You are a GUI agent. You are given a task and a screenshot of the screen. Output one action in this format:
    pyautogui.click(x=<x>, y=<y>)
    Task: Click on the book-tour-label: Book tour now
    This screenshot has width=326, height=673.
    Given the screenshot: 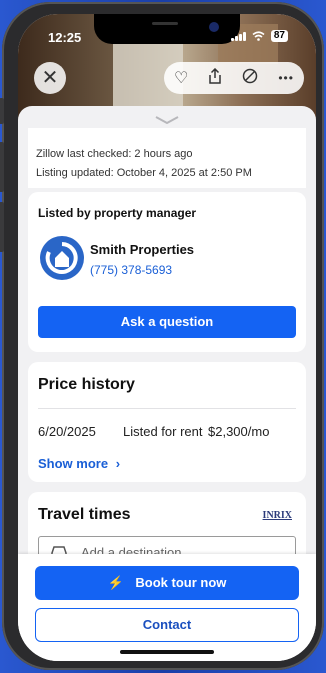 What is the action you would take?
    pyautogui.click(x=181, y=582)
    